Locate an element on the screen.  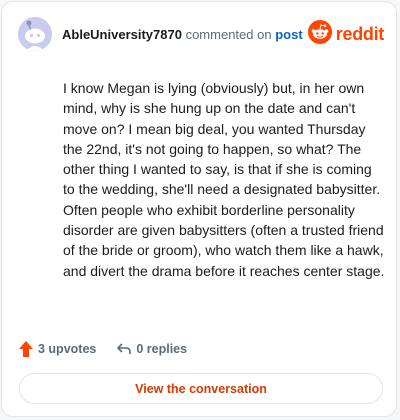
reddit-snoo-icon is located at coordinates (319, 34).